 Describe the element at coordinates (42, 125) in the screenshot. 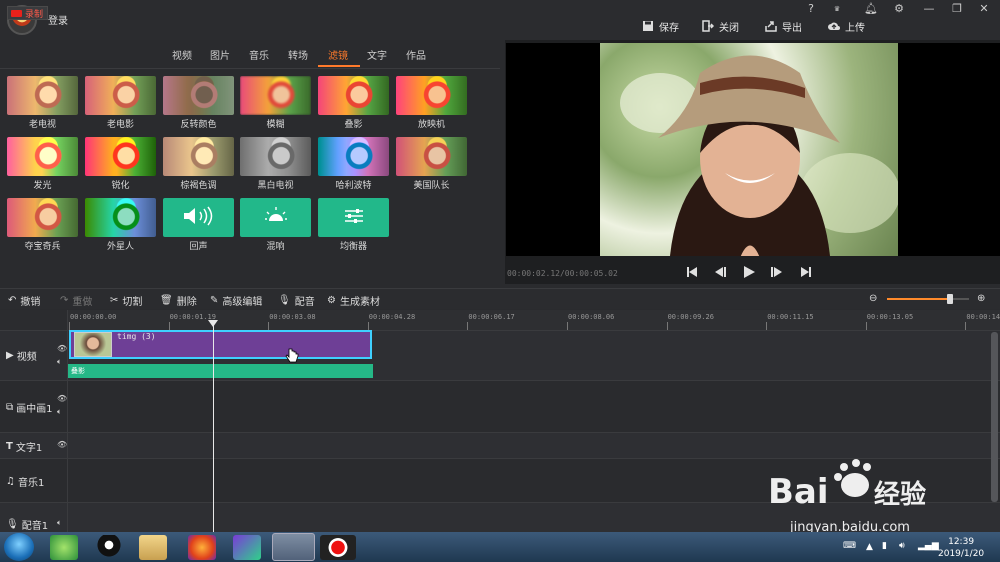

I see `filter-label: 老电视` at that location.